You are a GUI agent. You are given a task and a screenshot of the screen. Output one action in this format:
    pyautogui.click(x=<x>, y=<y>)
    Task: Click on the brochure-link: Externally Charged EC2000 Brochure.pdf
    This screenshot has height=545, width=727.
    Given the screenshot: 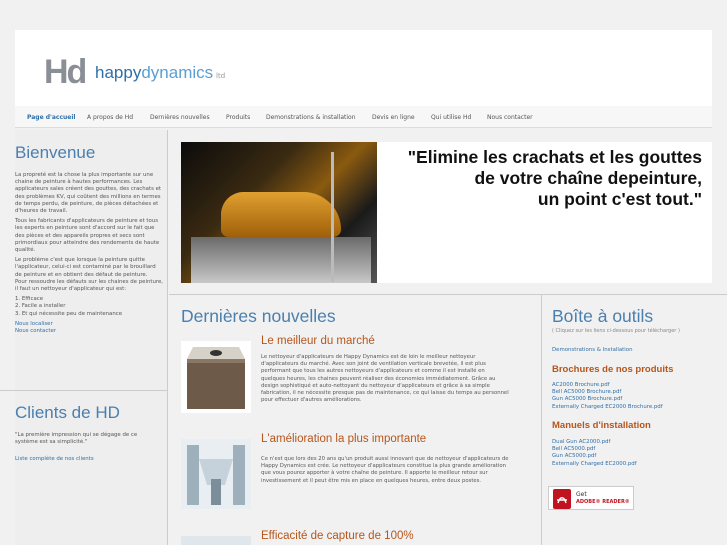 What is the action you would take?
    pyautogui.click(x=607, y=407)
    